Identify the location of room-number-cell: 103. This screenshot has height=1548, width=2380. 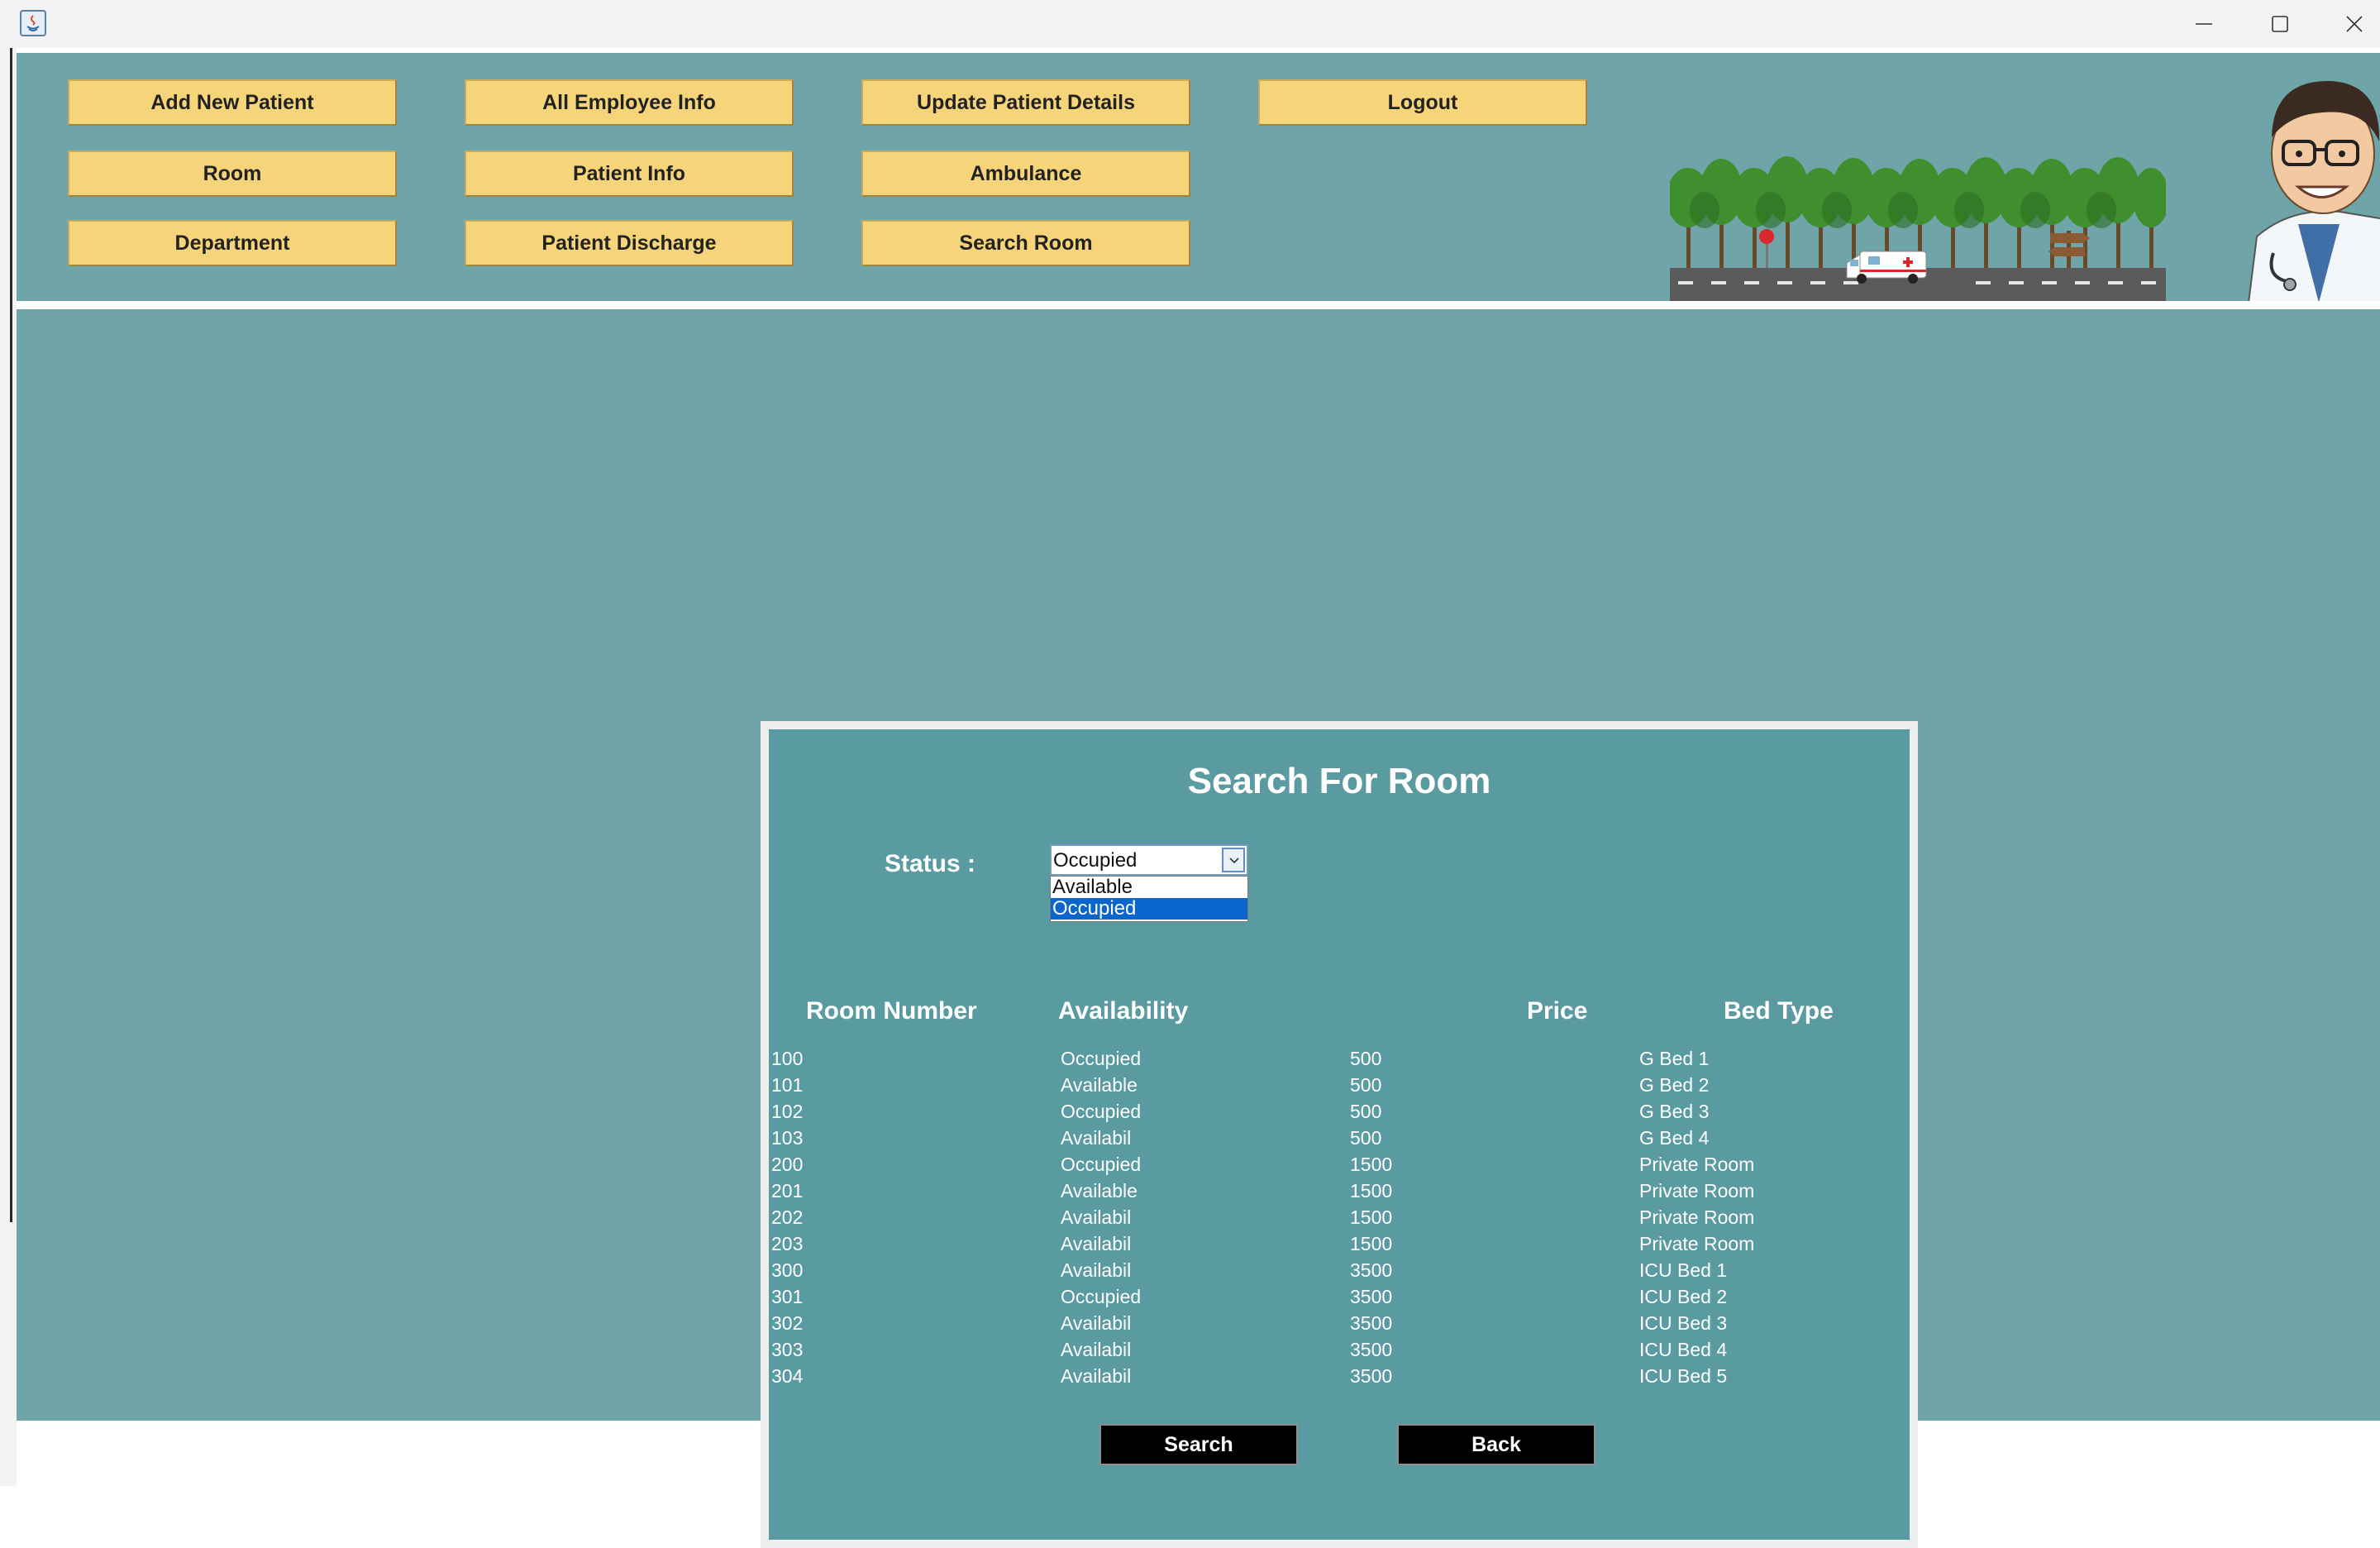
(787, 1138).